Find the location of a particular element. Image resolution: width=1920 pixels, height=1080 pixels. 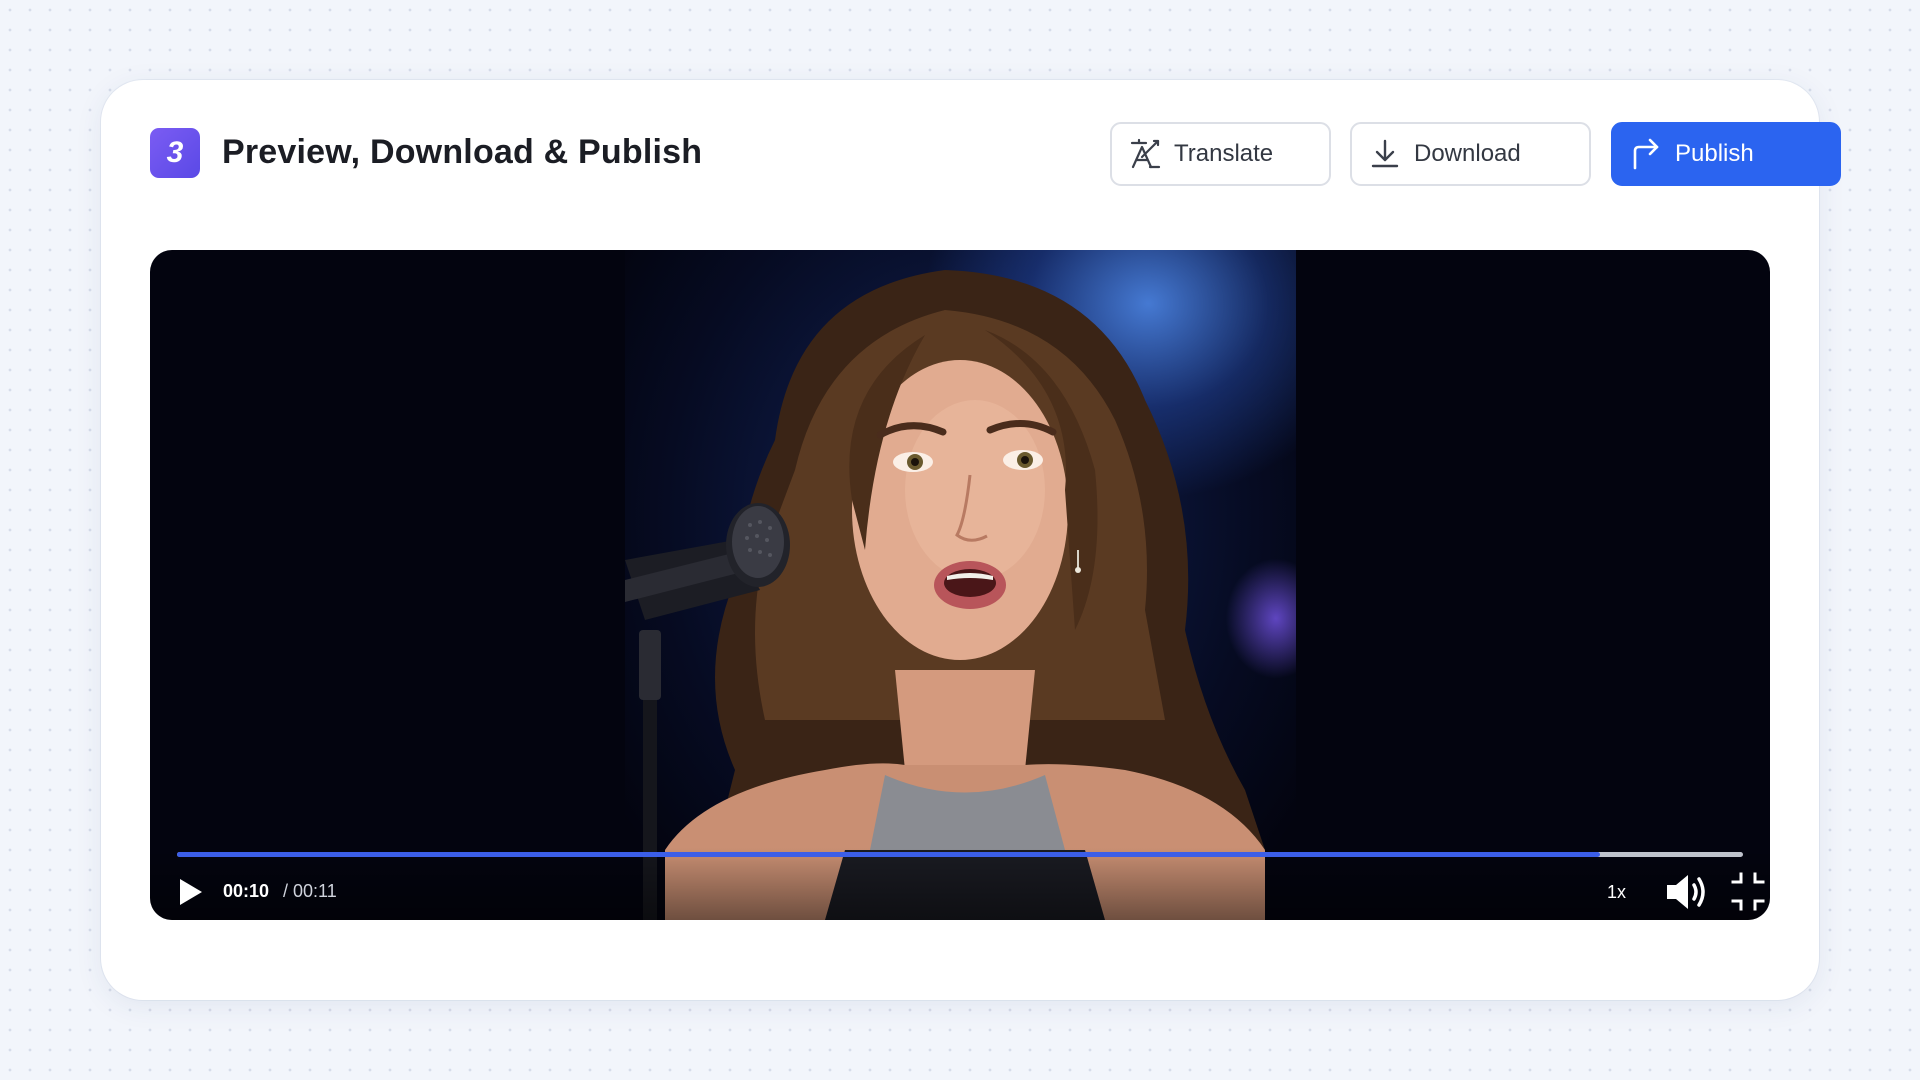

panel-header: 3 Preview, Download & Publish Translate is located at coordinates (995, 152).